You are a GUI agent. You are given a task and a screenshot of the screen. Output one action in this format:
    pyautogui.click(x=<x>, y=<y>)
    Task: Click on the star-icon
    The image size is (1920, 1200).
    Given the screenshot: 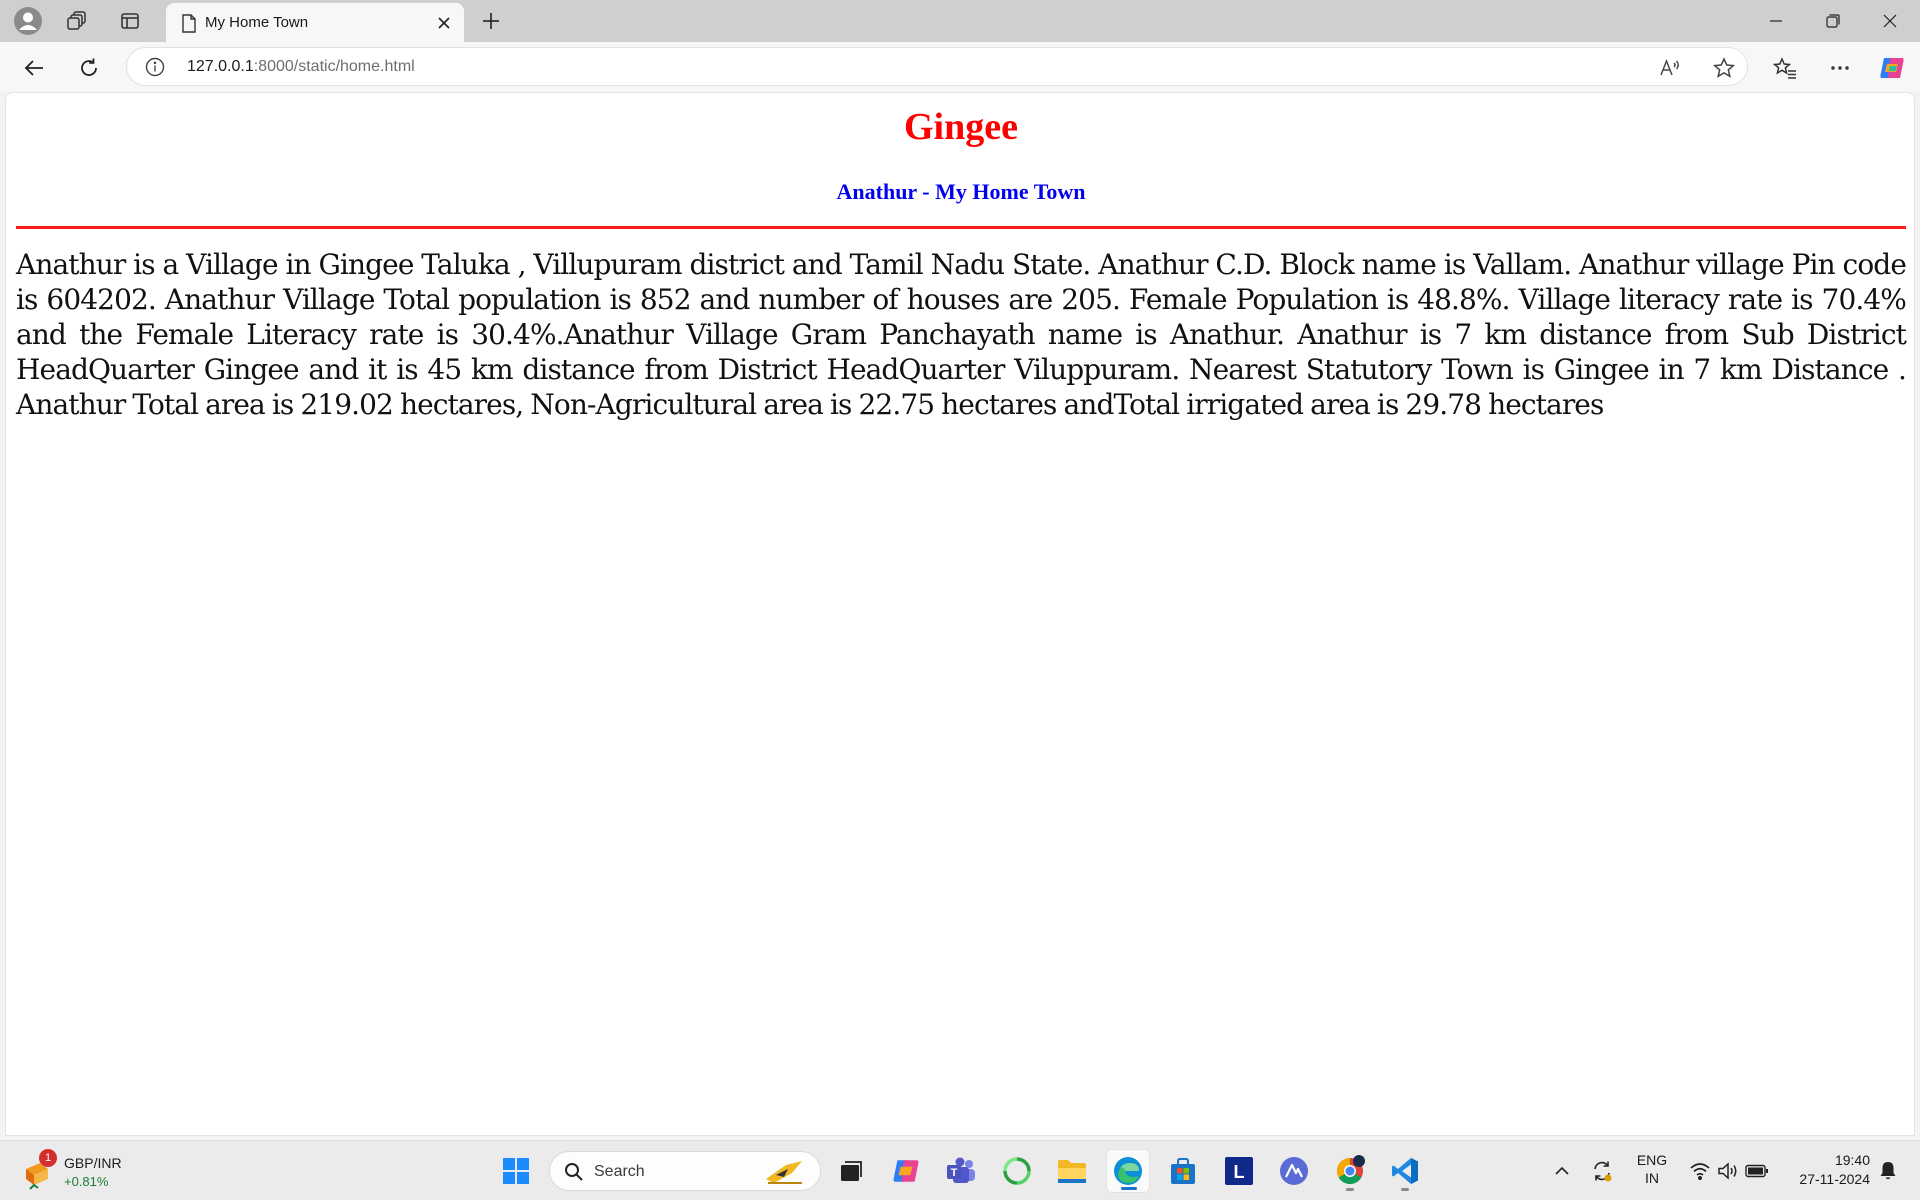 What is the action you would take?
    pyautogui.click(x=1724, y=67)
    